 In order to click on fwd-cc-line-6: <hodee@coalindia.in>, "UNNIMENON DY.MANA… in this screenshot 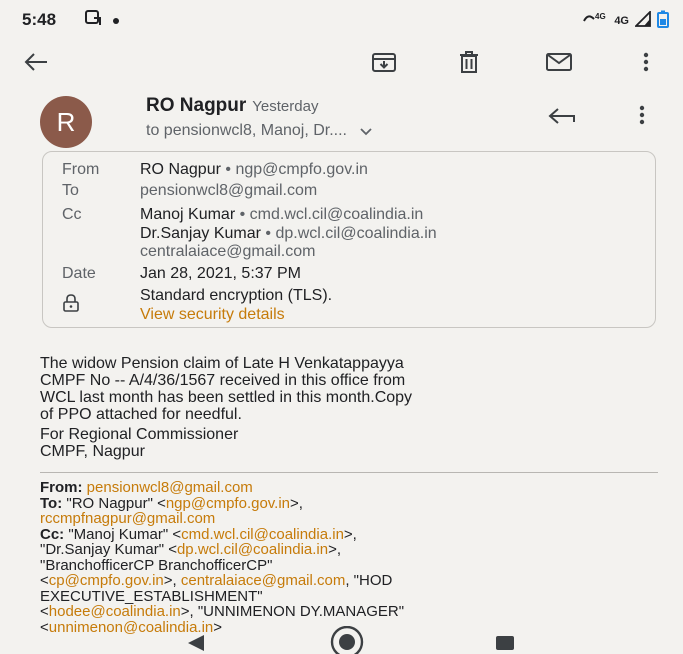, I will do `click(350, 612)`.